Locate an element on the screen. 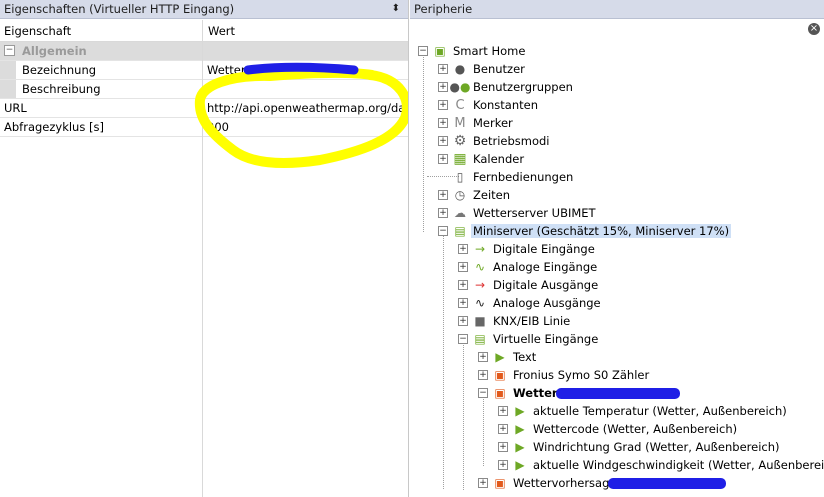 The width and height of the screenshot is (824, 497). tree-node-wettervorhersage: + ▣ Wettervorhersage is located at coordinates (617, 483).